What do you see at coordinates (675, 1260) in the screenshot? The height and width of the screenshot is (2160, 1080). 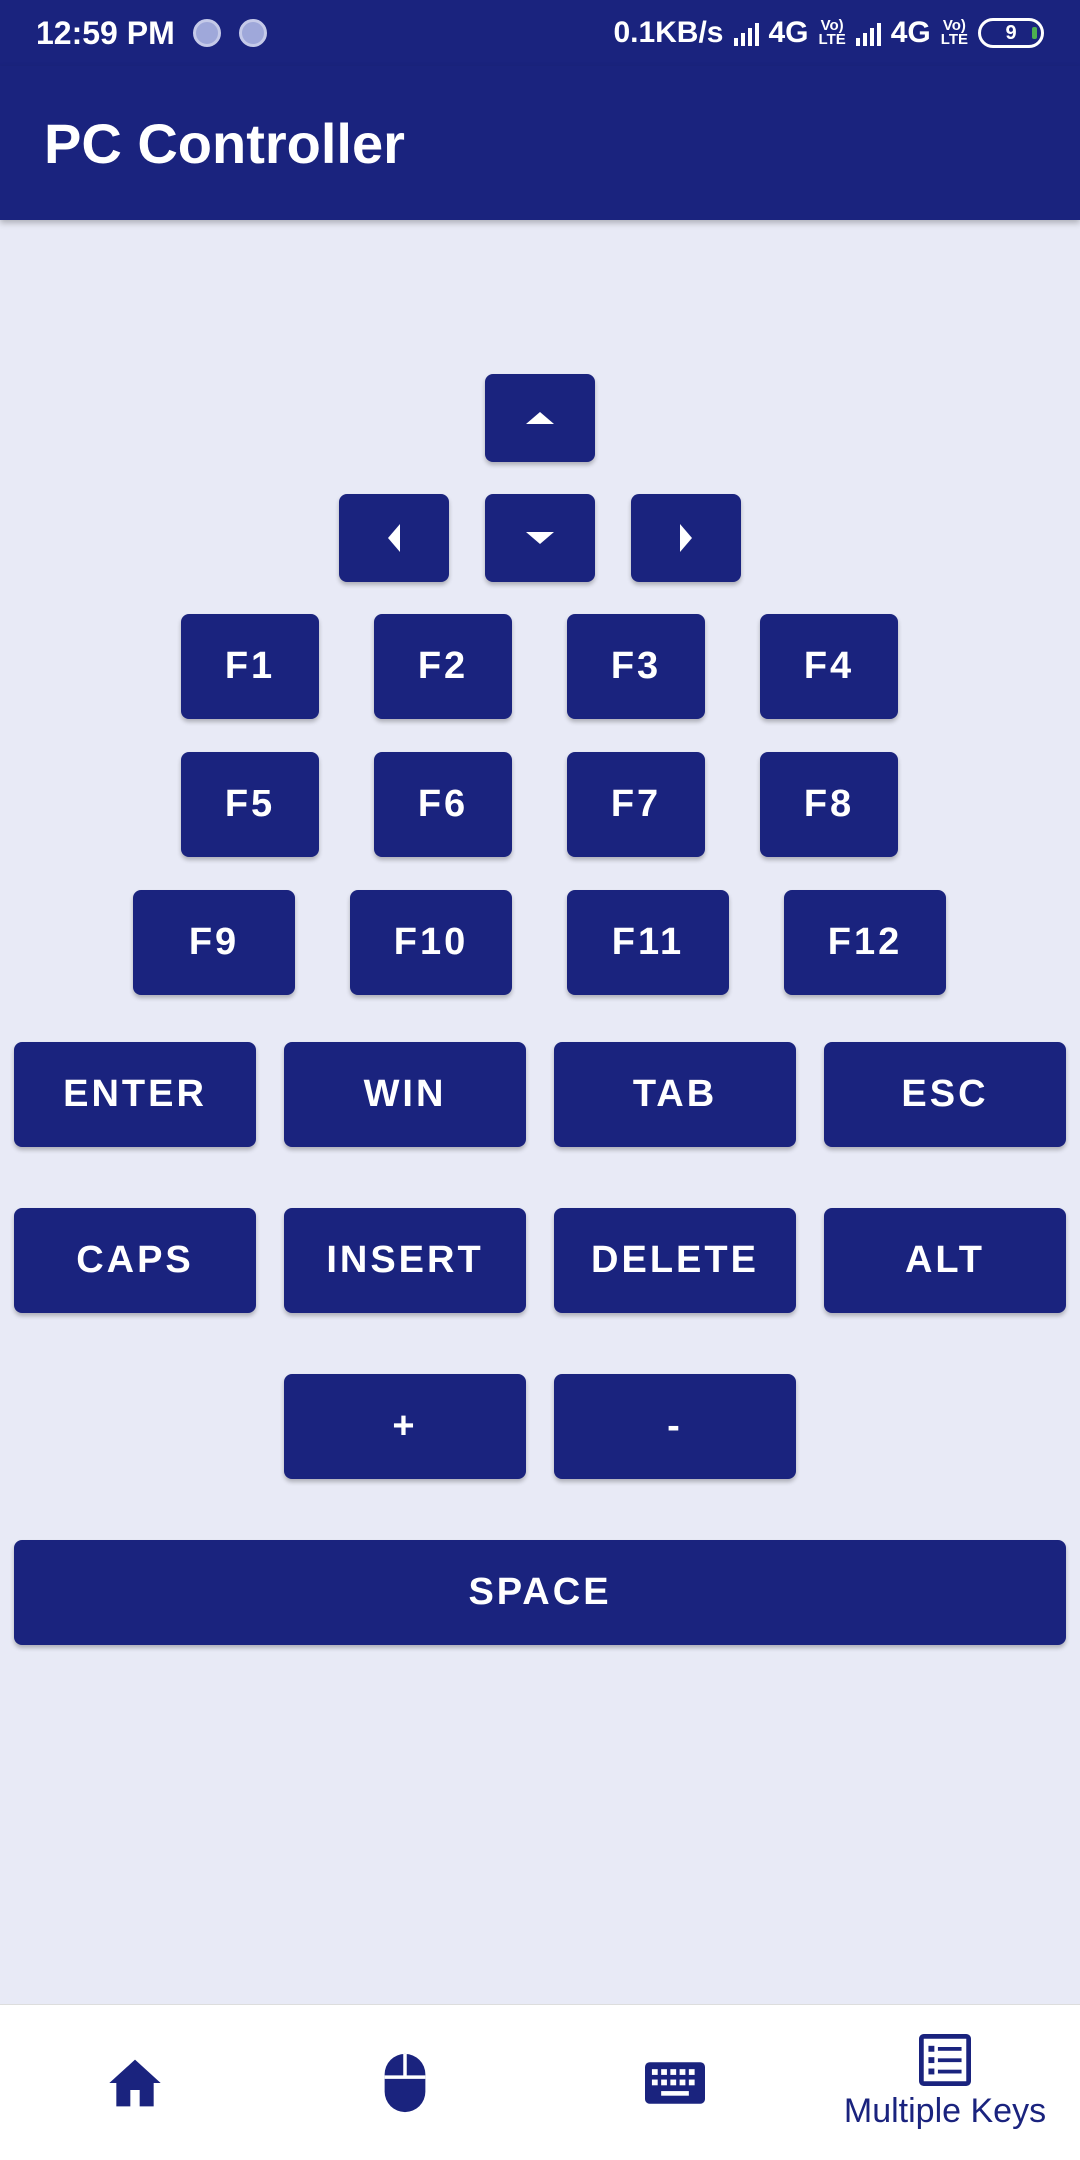 I see `delete-key: DELETE` at bounding box center [675, 1260].